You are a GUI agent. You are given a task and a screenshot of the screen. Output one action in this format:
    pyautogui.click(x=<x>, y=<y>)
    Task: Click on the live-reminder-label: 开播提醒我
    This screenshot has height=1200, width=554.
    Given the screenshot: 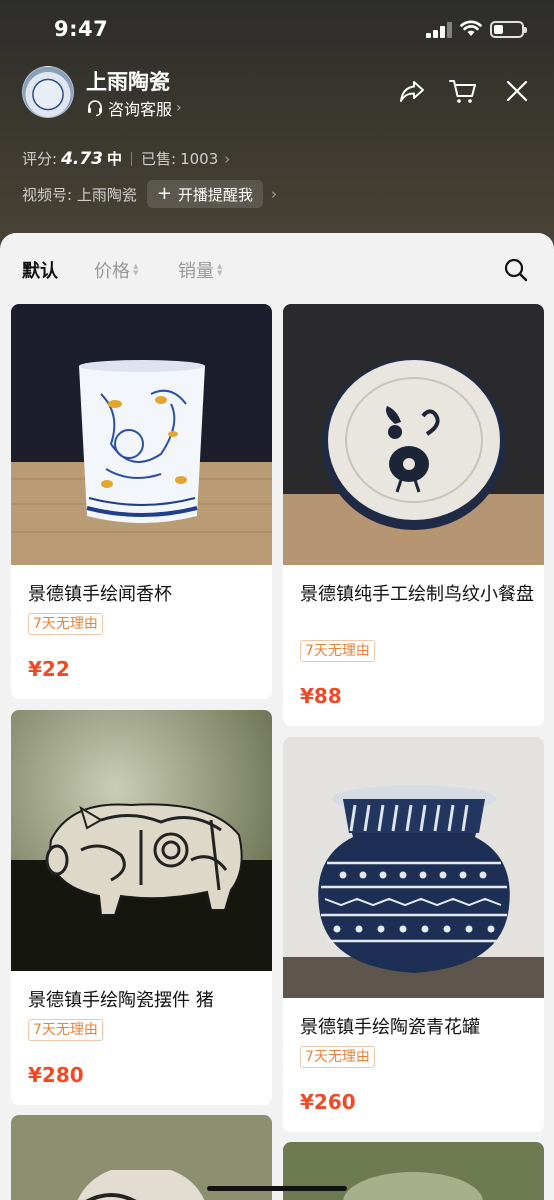 What is the action you would take?
    pyautogui.click(x=215, y=194)
    